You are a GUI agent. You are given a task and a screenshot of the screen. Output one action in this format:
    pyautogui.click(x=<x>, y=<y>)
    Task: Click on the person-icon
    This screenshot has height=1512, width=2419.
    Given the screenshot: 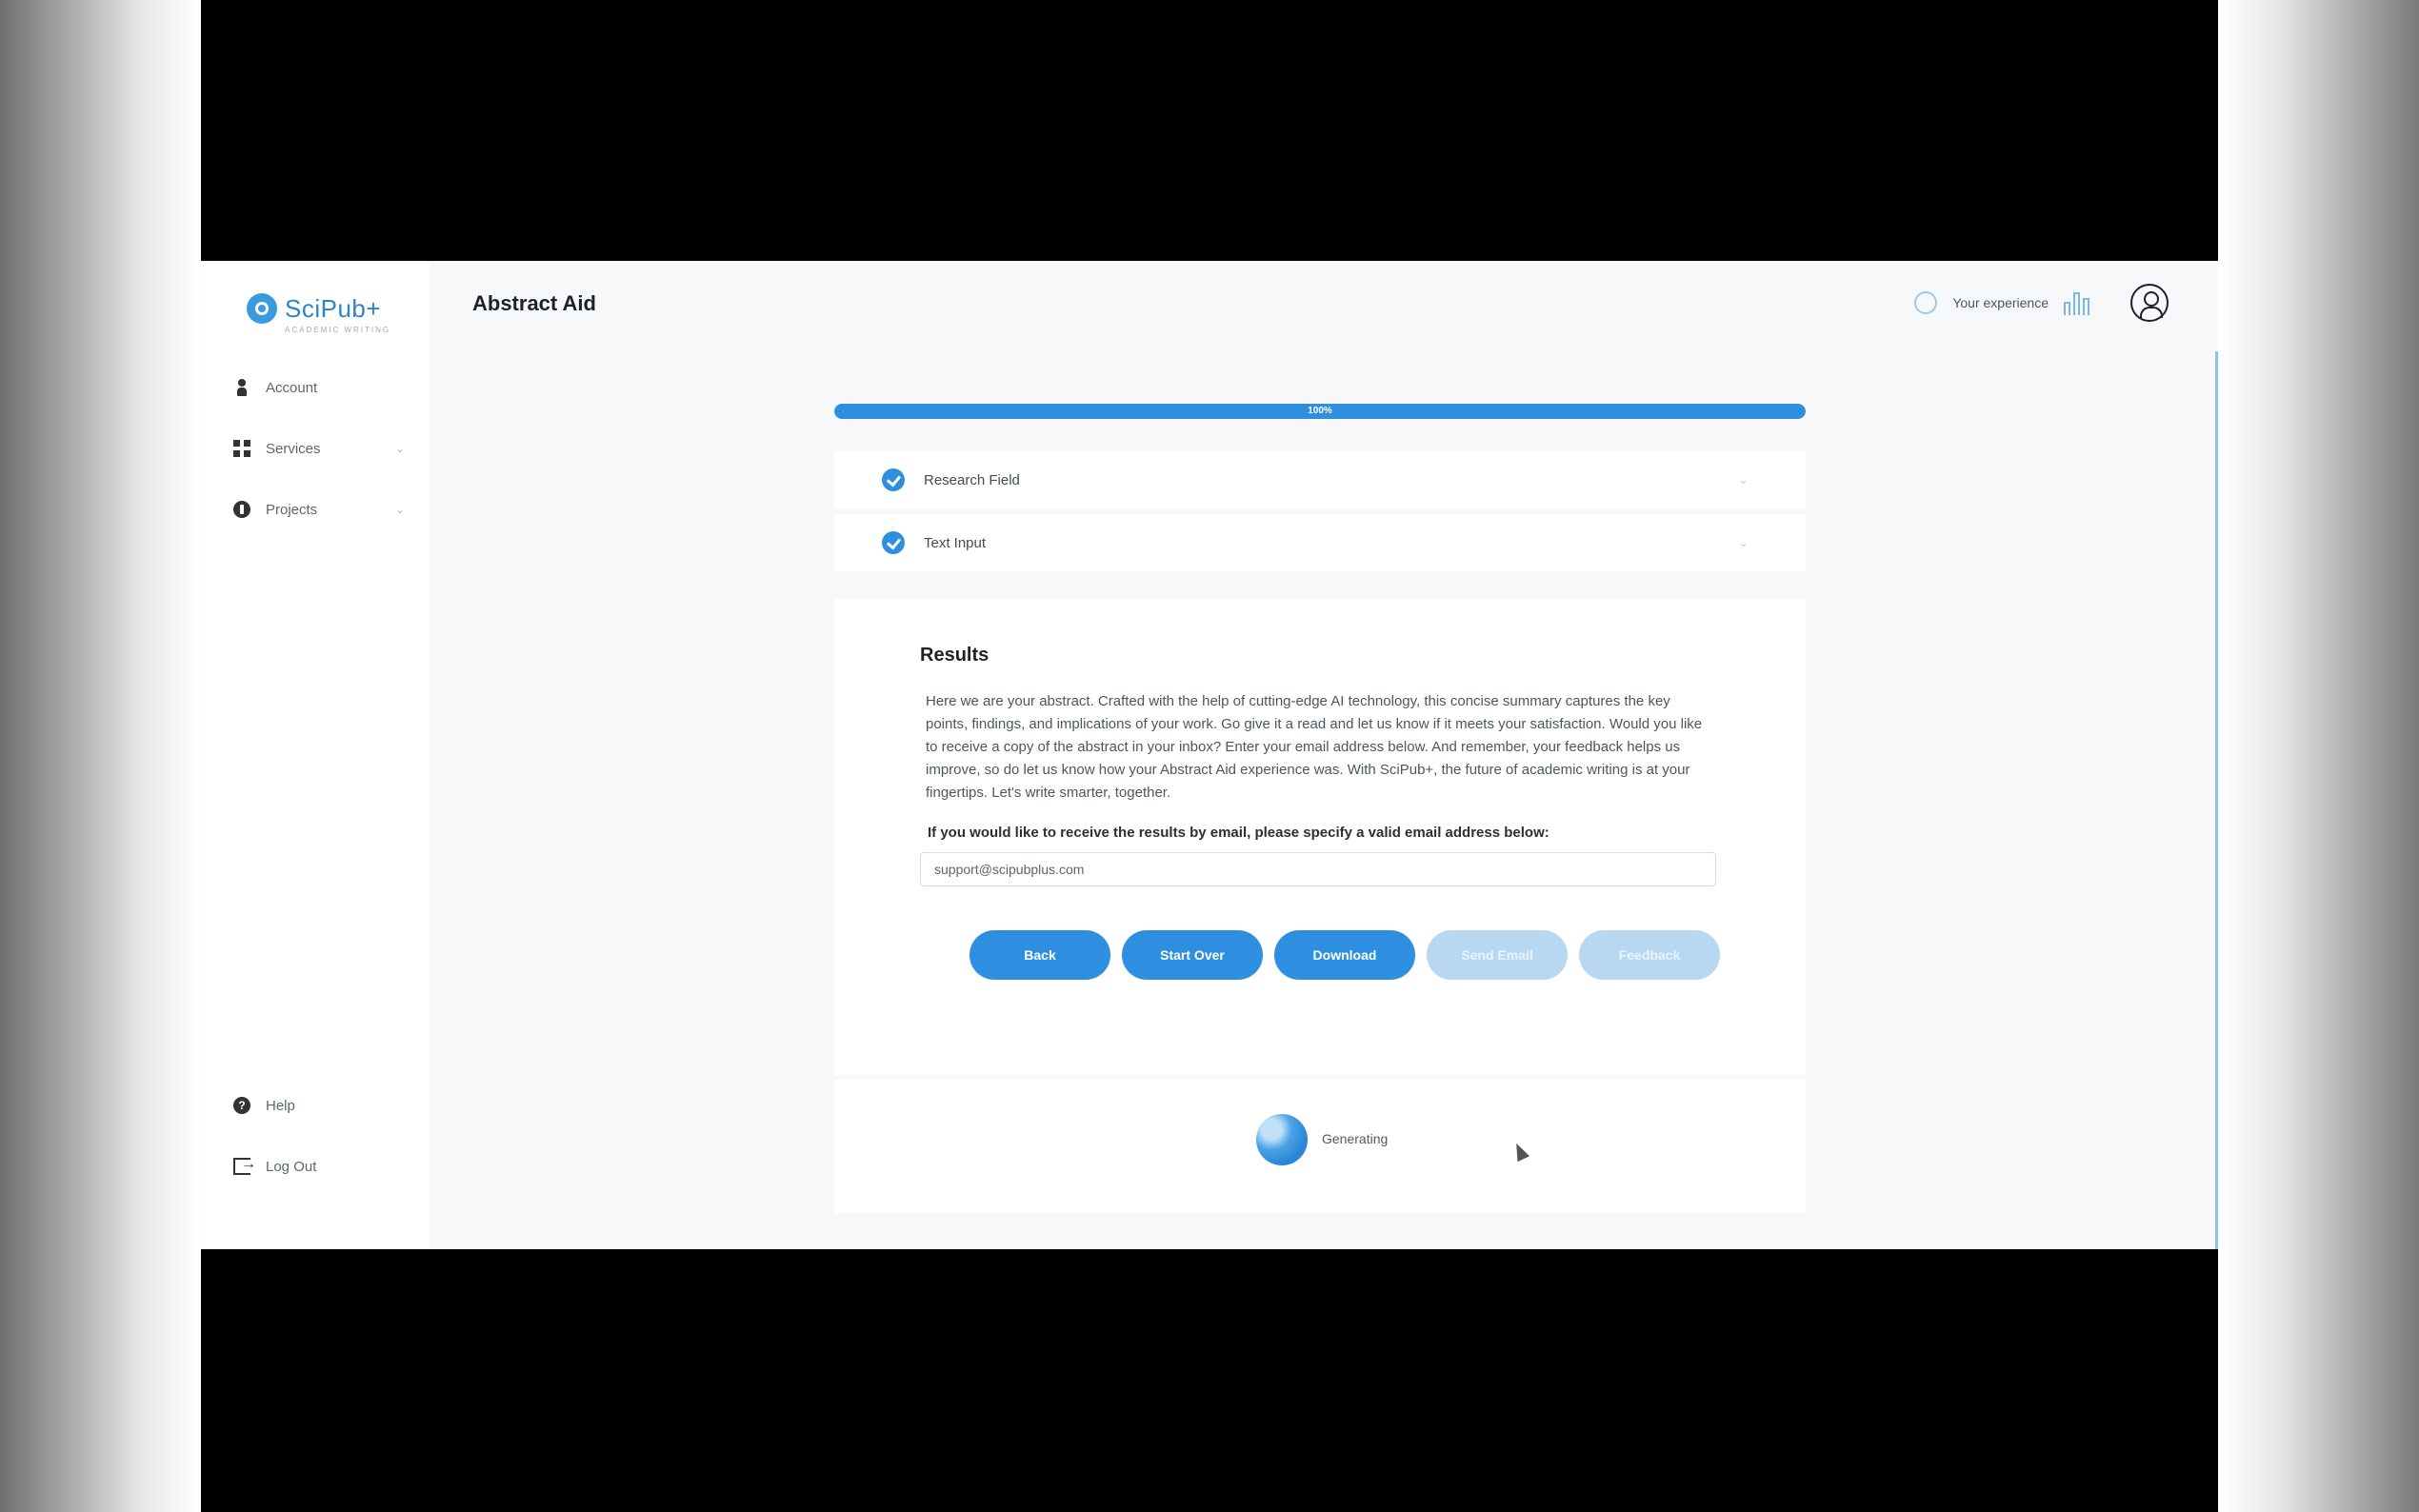 What is the action you would take?
    pyautogui.click(x=241, y=387)
    